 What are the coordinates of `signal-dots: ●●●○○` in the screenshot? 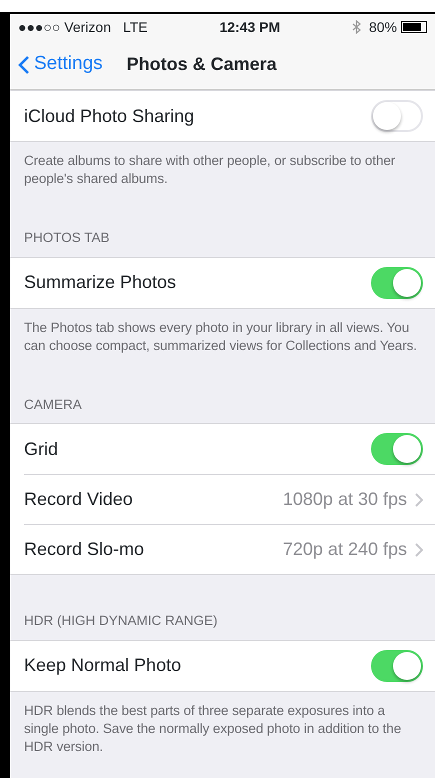 It's located at (39, 27).